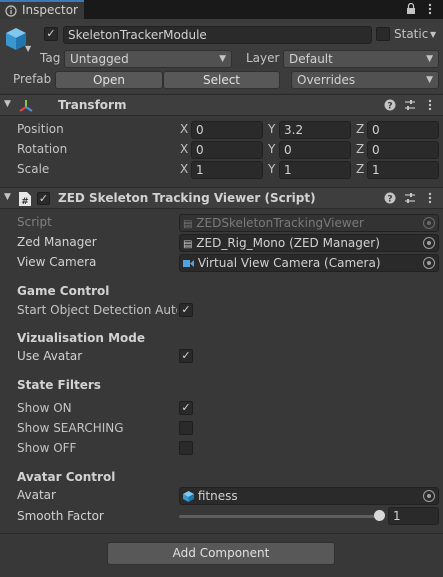  I want to click on csharp-script-icon: #, so click(25, 199).